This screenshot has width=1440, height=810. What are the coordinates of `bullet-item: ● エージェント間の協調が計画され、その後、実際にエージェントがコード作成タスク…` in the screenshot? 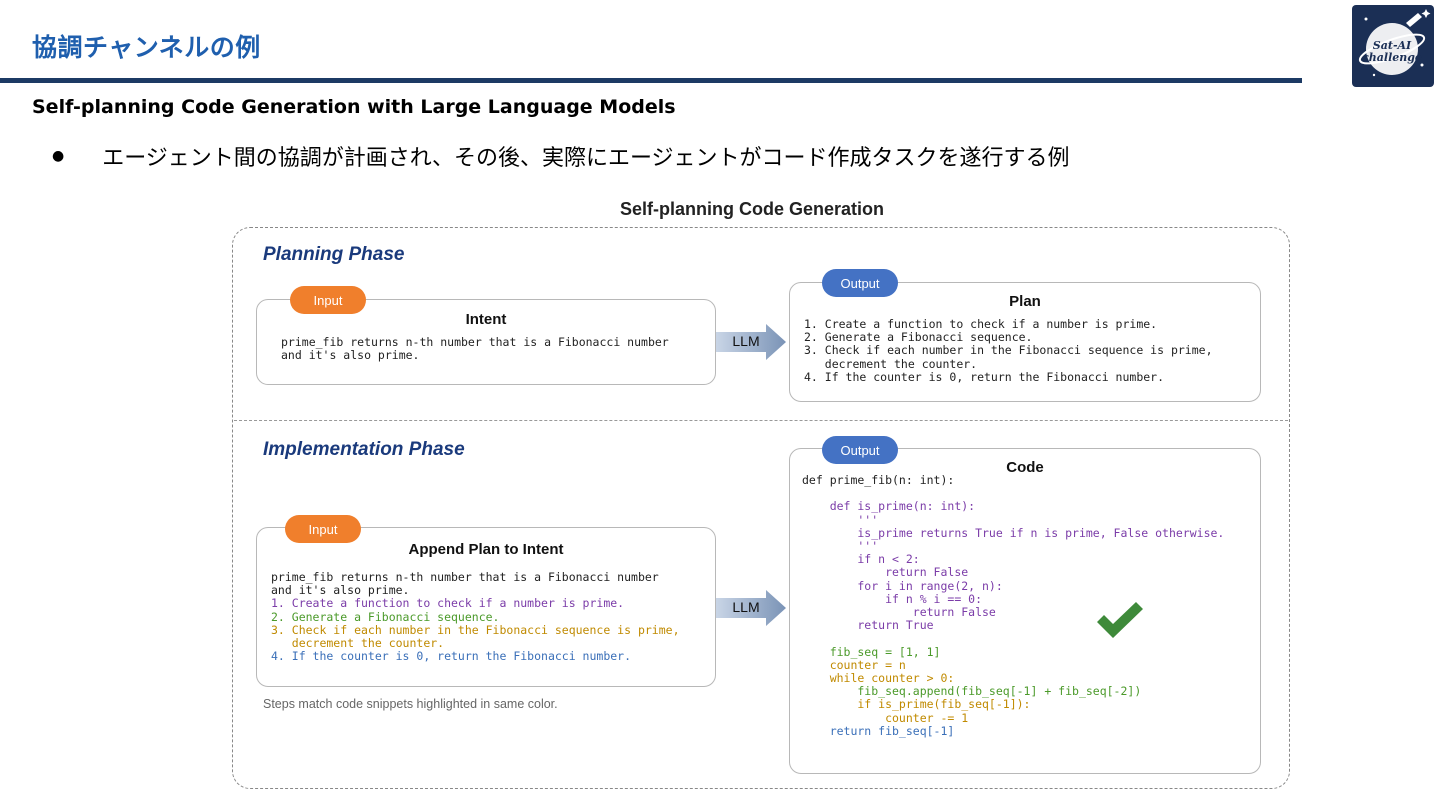 It's located at (561, 156).